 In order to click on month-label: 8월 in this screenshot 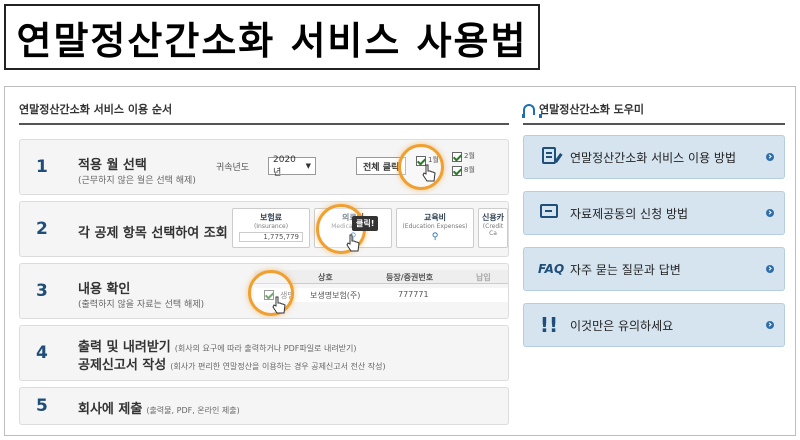, I will do `click(469, 170)`.